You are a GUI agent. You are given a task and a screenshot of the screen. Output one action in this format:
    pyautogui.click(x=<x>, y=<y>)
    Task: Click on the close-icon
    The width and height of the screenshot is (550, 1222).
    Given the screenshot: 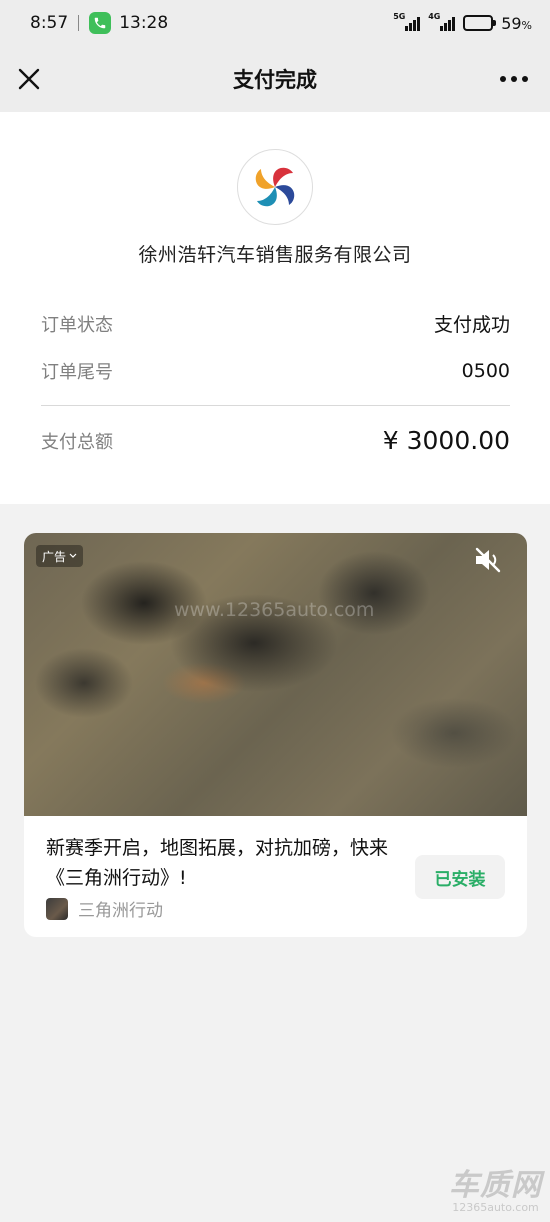 What is the action you would take?
    pyautogui.click(x=29, y=79)
    